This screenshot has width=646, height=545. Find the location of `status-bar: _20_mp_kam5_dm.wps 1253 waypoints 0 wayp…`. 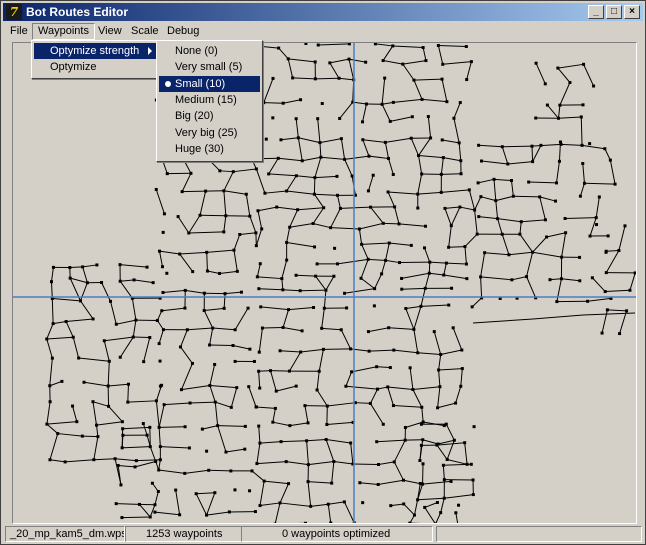

status-bar: _20_mp_kam5_dm.wps 1253 waypoints 0 wayp… is located at coordinates (323, 534).